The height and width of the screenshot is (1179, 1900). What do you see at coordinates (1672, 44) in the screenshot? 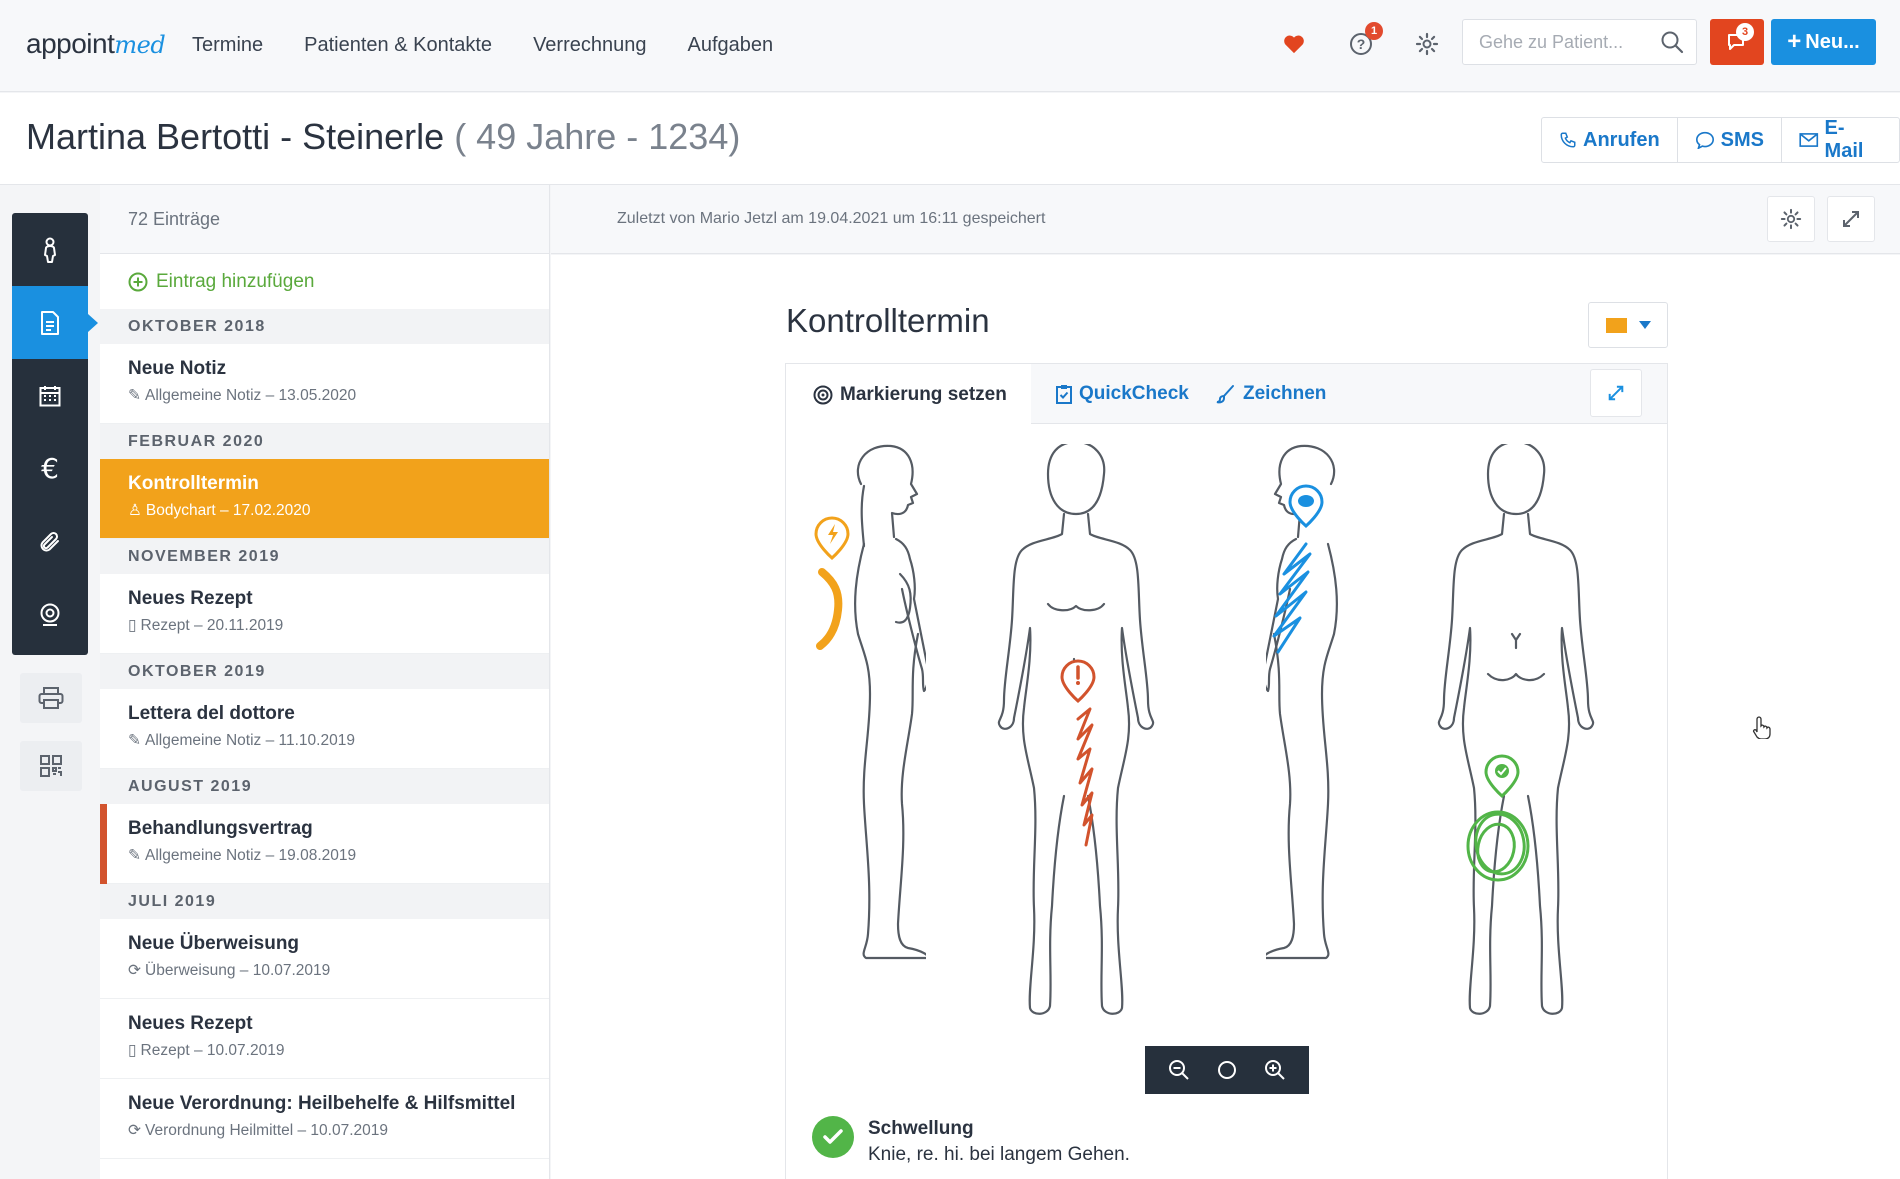
I see `search-icon` at bounding box center [1672, 44].